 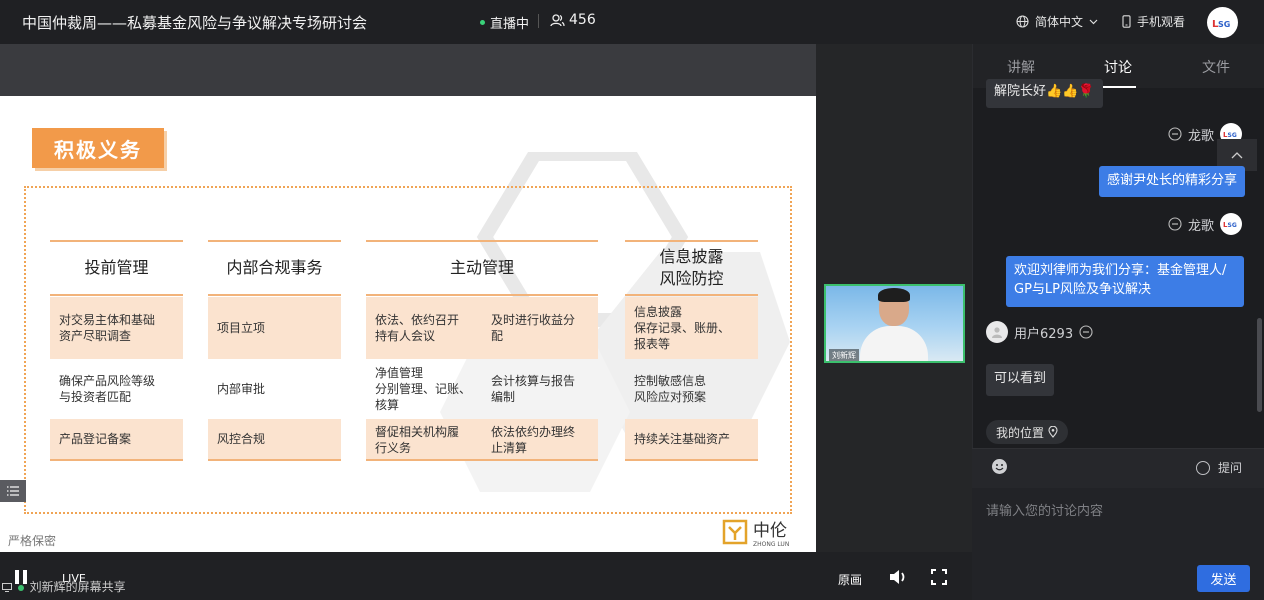 What do you see at coordinates (1022, 21) in the screenshot?
I see `globe-icon` at bounding box center [1022, 21].